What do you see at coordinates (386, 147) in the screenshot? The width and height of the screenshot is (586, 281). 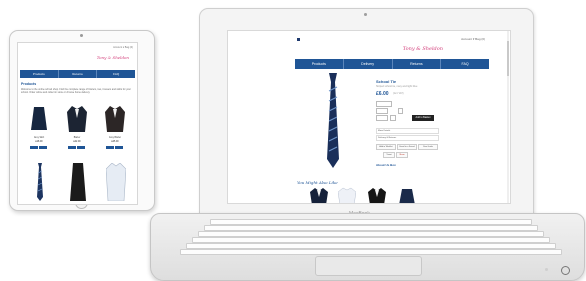 I see `wishlist-button: Add to Wishlist` at bounding box center [386, 147].